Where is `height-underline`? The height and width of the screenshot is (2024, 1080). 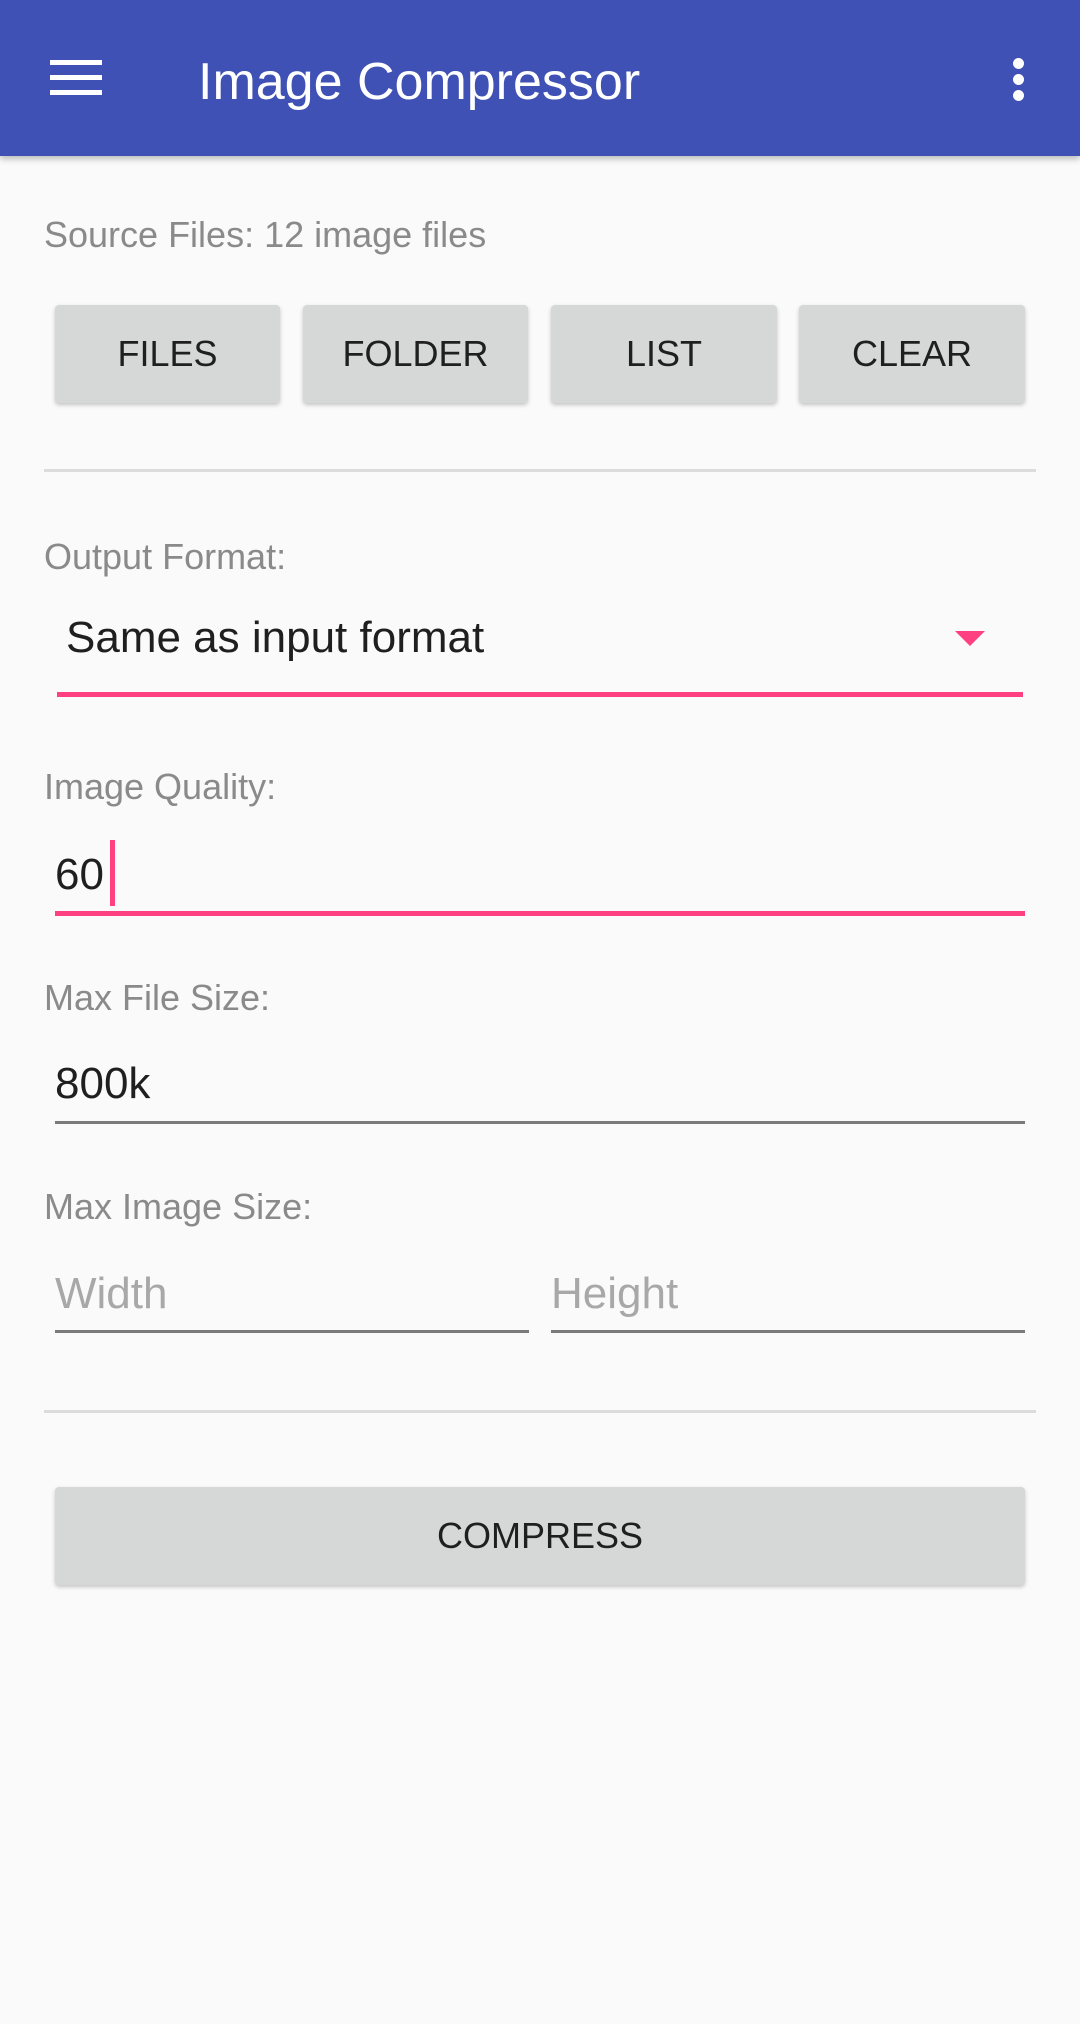 height-underline is located at coordinates (788, 1331).